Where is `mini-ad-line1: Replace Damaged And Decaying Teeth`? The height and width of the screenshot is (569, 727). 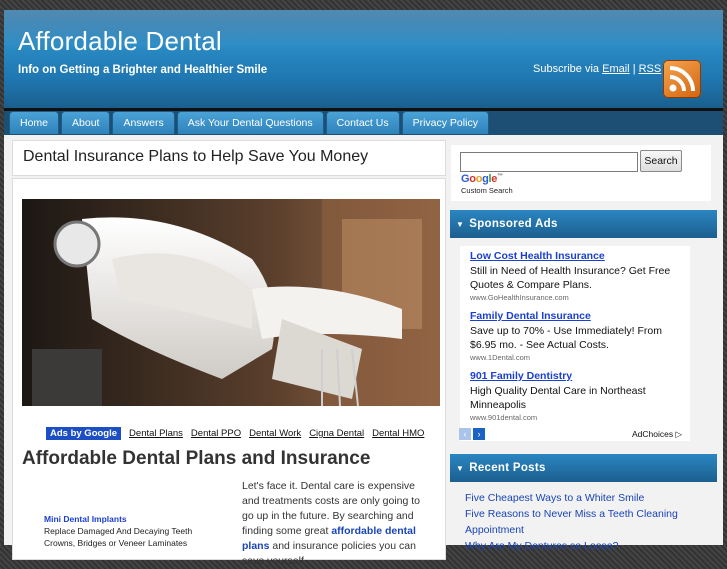
mini-ad-line1: Replace Damaged And Decaying Teeth is located at coordinates (118, 531).